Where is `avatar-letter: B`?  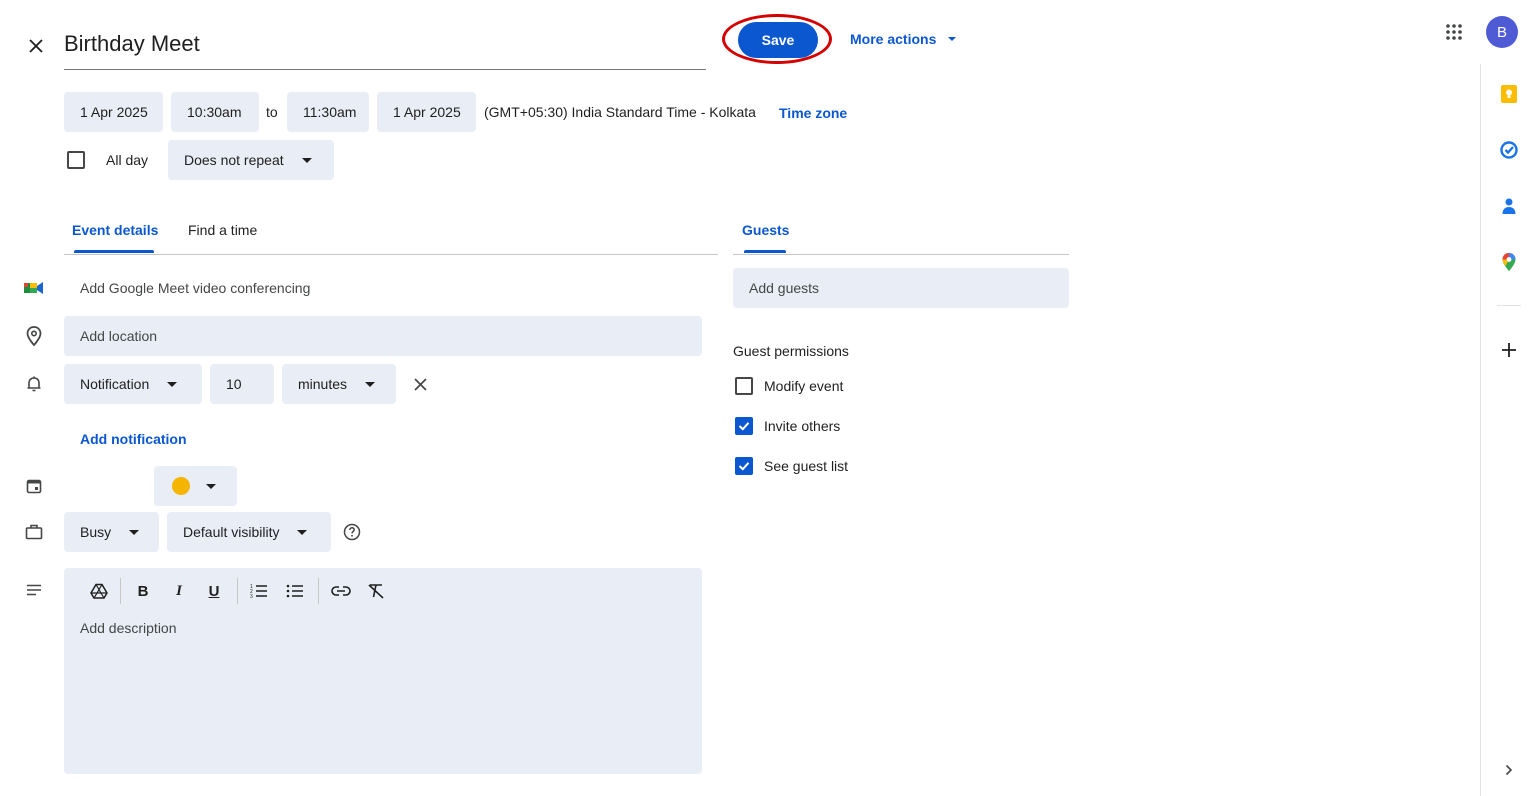 avatar-letter: B is located at coordinates (1501, 32).